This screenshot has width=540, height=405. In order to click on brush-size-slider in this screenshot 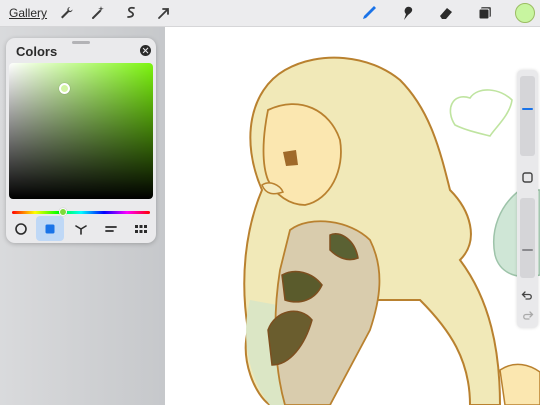, I will do `click(527, 116)`.